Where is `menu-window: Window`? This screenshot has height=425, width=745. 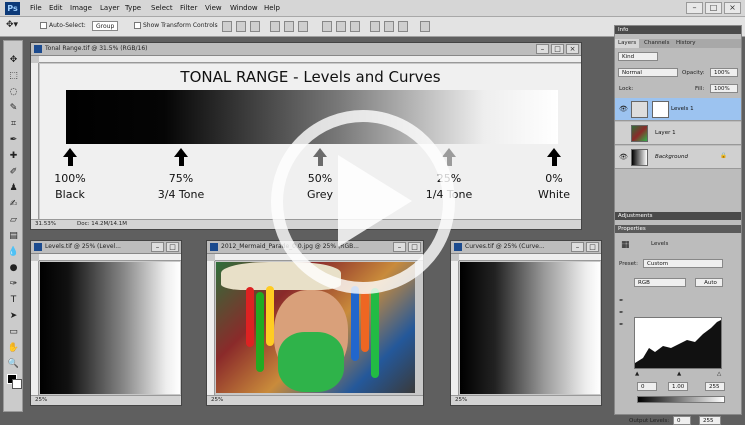 menu-window: Window is located at coordinates (244, 8).